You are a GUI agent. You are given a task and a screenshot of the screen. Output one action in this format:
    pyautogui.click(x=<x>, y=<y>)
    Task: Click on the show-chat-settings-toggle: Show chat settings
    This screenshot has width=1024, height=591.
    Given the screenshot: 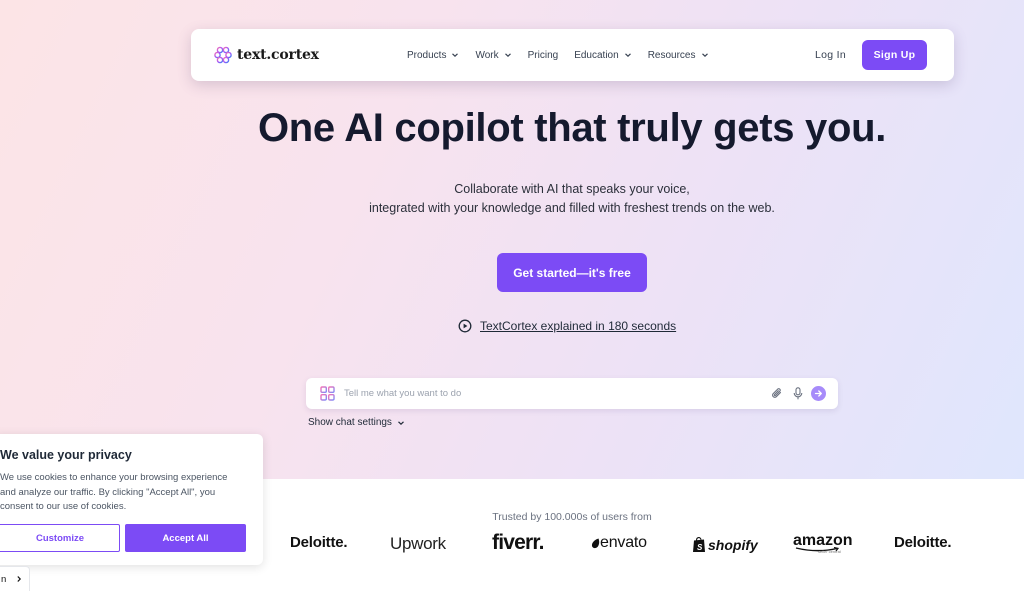 What is the action you would take?
    pyautogui.click(x=356, y=422)
    